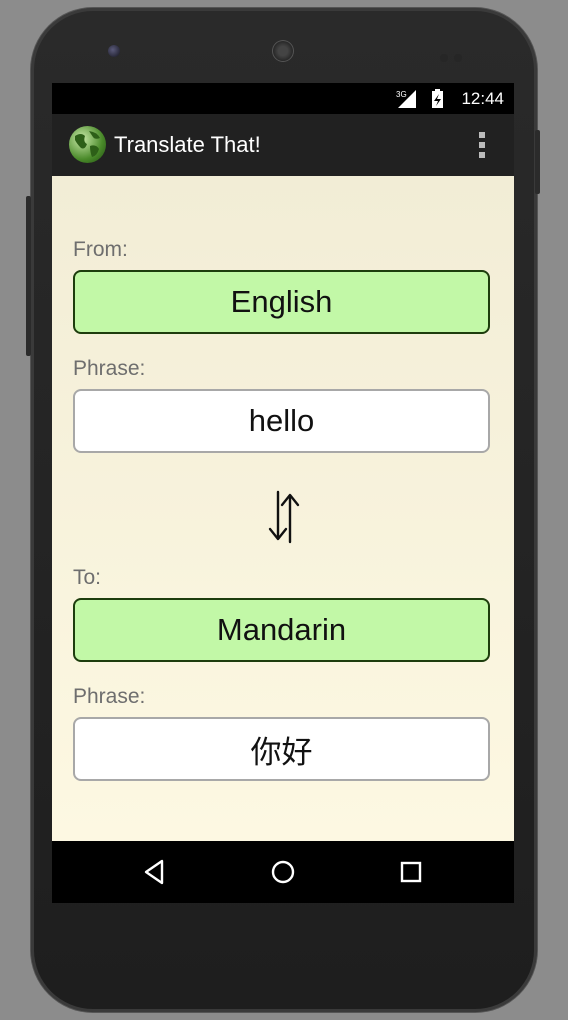 This screenshot has height=1020, width=568. Describe the element at coordinates (87, 577) in the screenshot. I see `to-label: To:` at that location.